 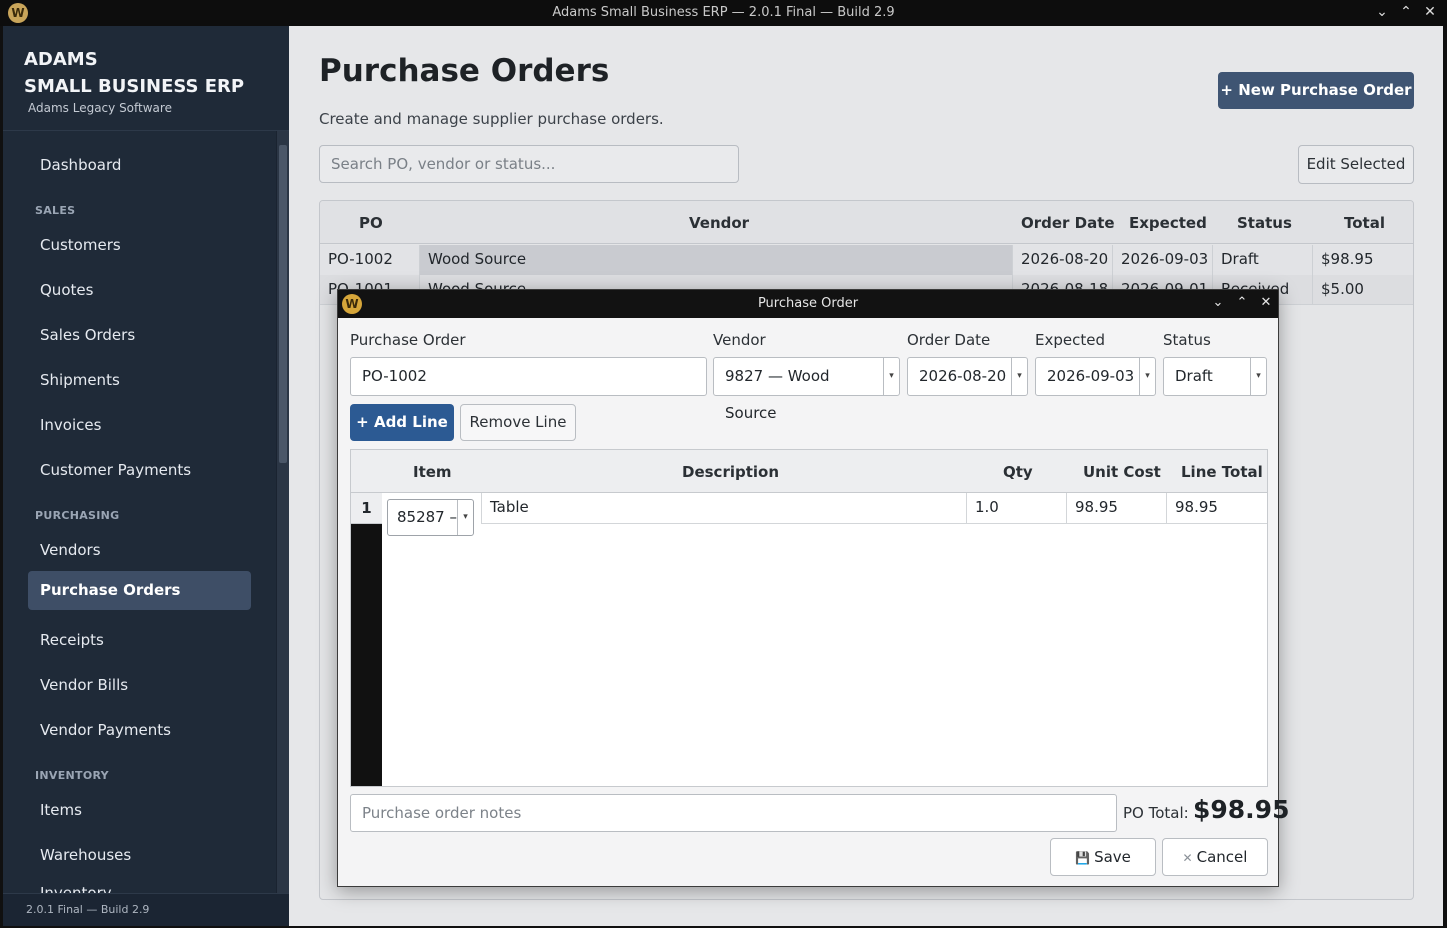 I want to click on save-label: Save, so click(x=1112, y=857).